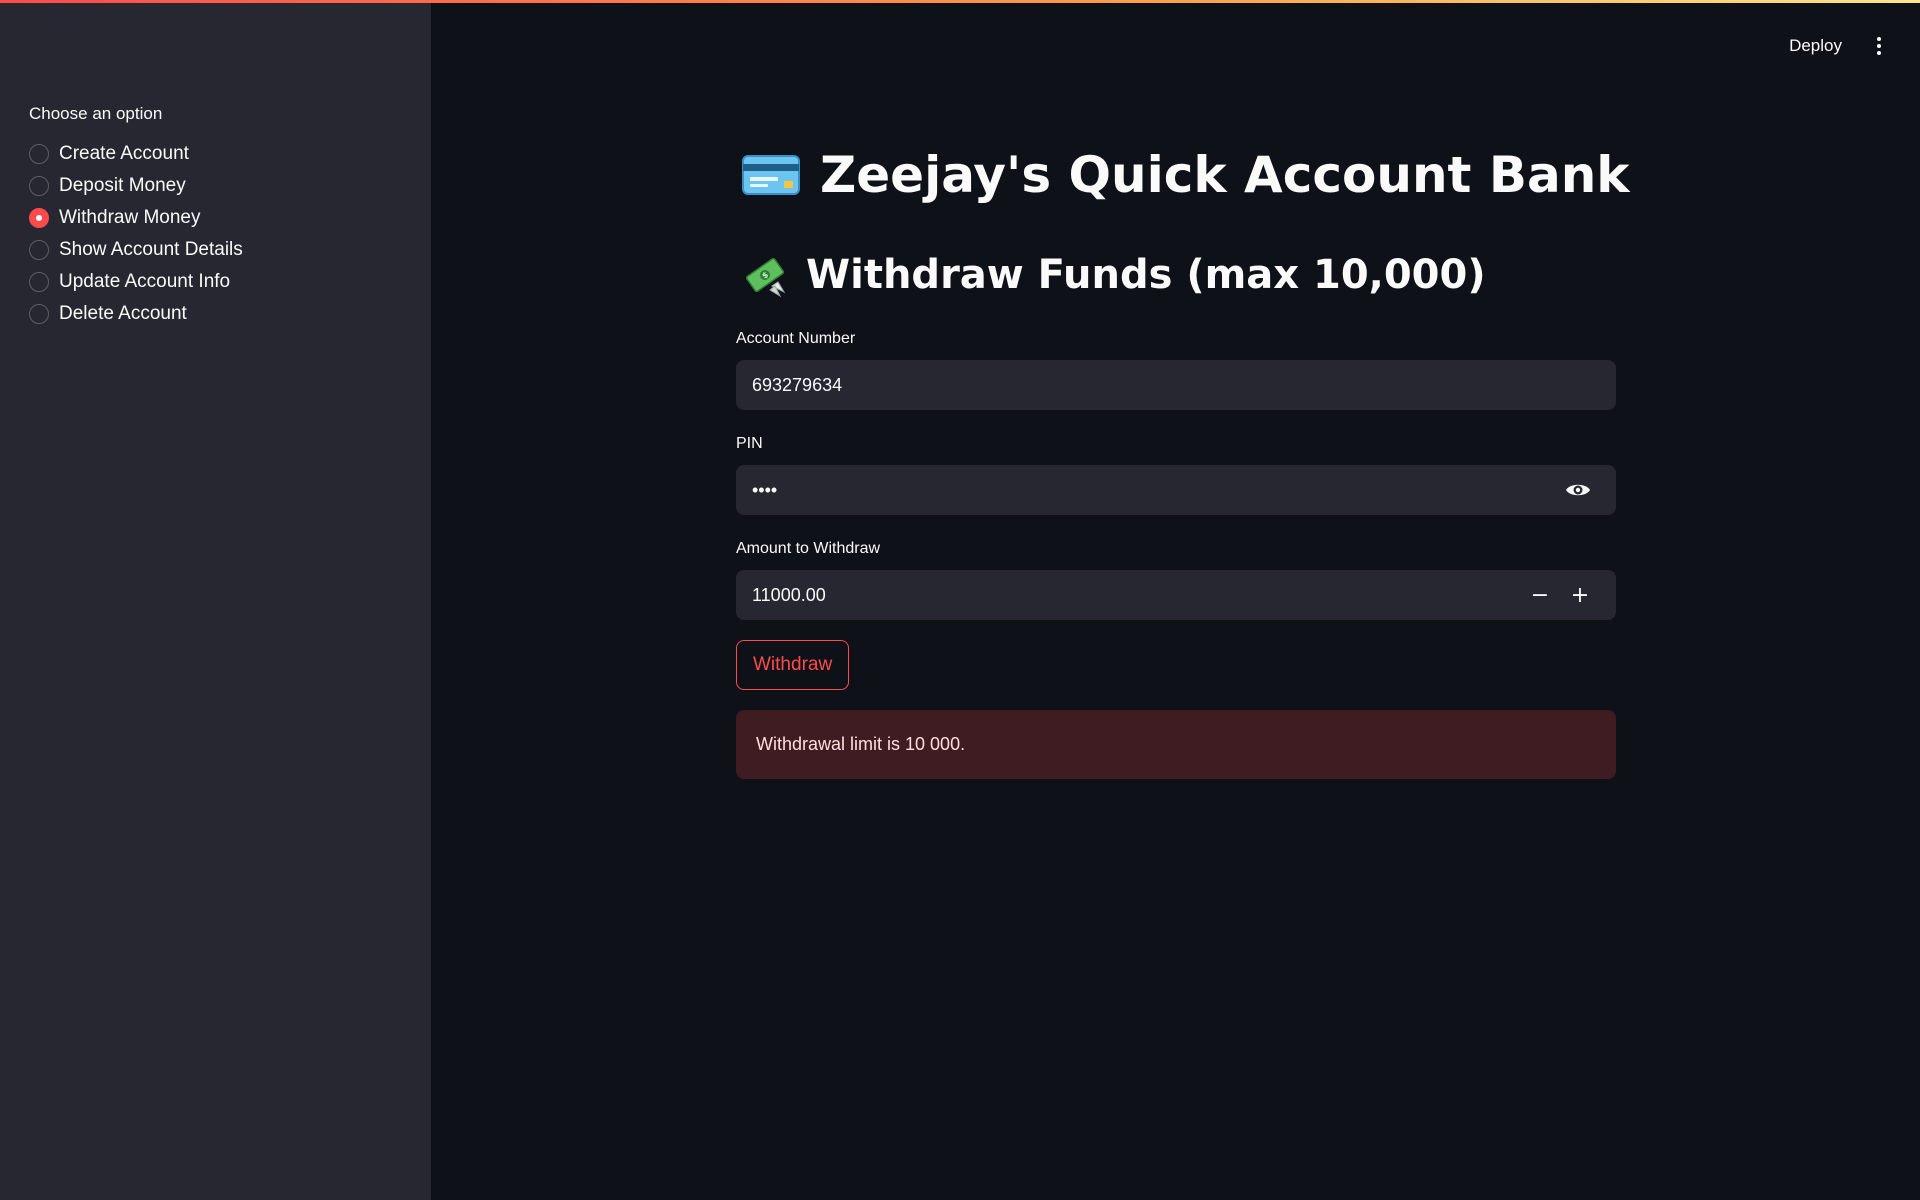  What do you see at coordinates (124, 153) in the screenshot?
I see `radio-option-label: Create Account` at bounding box center [124, 153].